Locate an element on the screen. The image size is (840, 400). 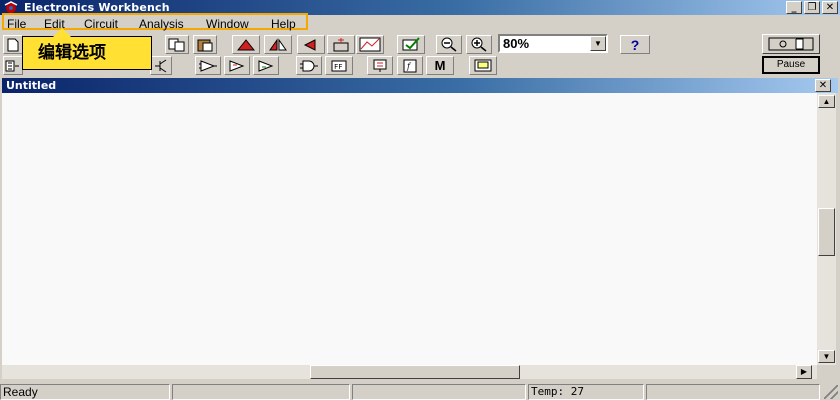
digital-ic-button is located at coordinates (266, 65).